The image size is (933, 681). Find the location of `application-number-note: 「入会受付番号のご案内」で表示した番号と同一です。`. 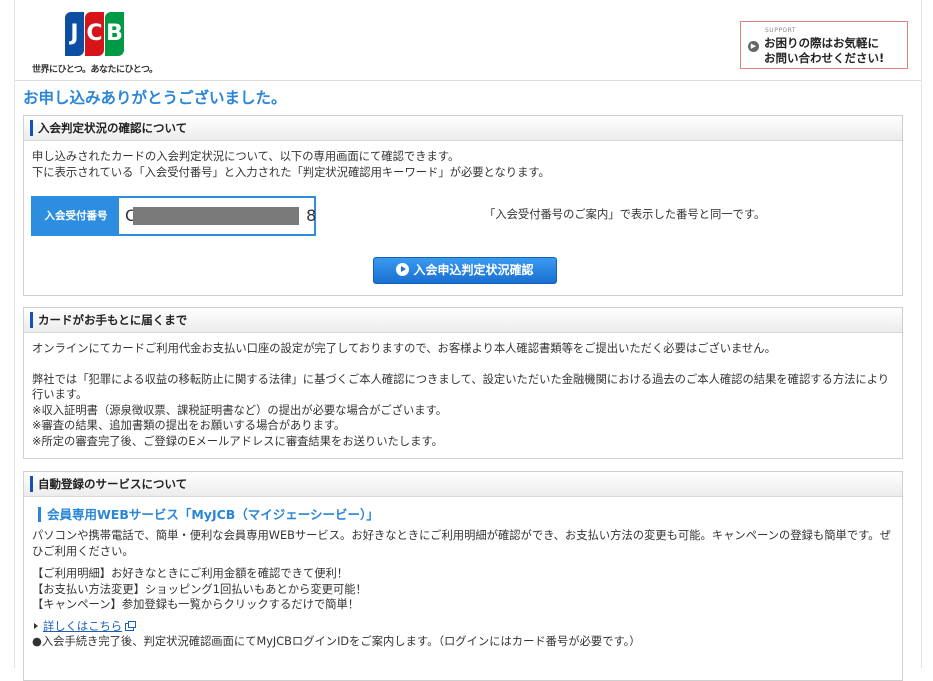

application-number-note: 「入会受付番号のご案内」で表示した番号と同一です。 is located at coordinates (625, 214).